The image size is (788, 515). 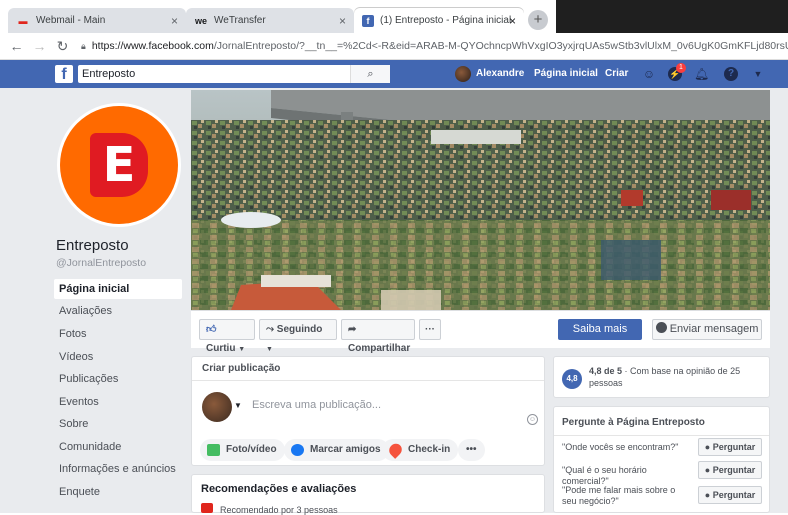 What do you see at coordinates (62, 46) in the screenshot?
I see `reload-icon: ↻` at bounding box center [62, 46].